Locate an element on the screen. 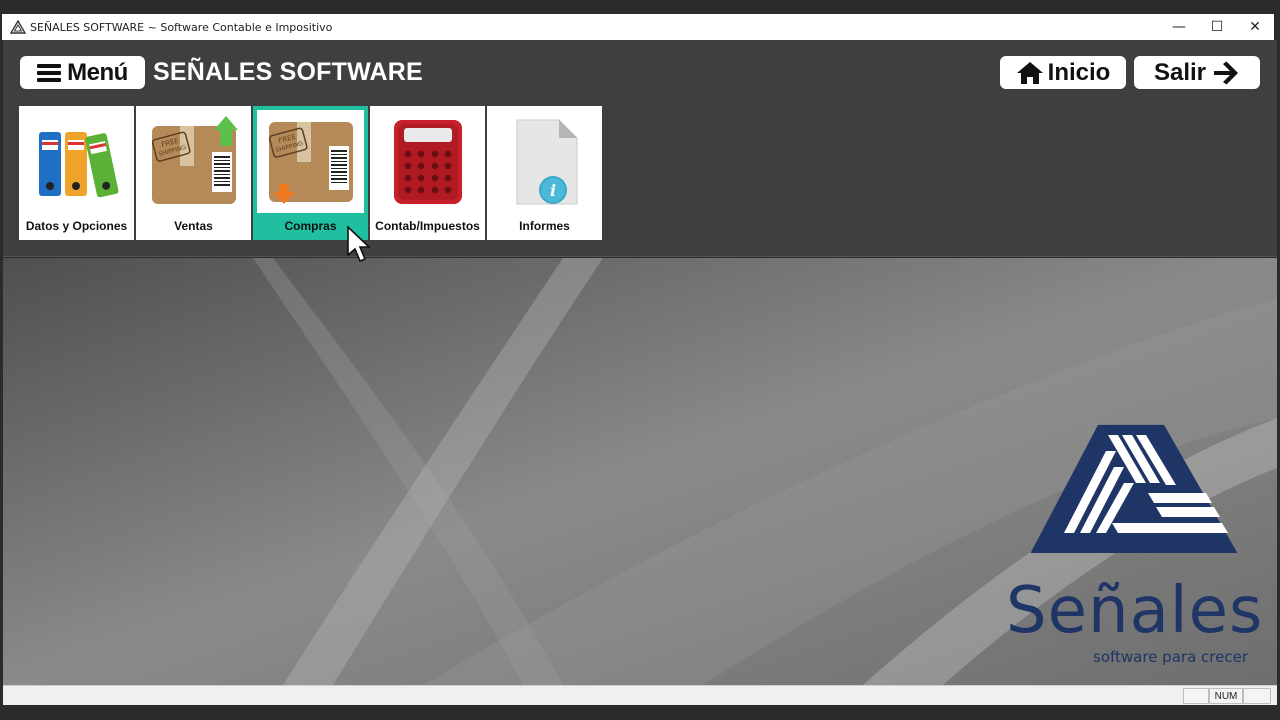  tile-compras: FREE SHIPPING Compras is located at coordinates (310, 173).